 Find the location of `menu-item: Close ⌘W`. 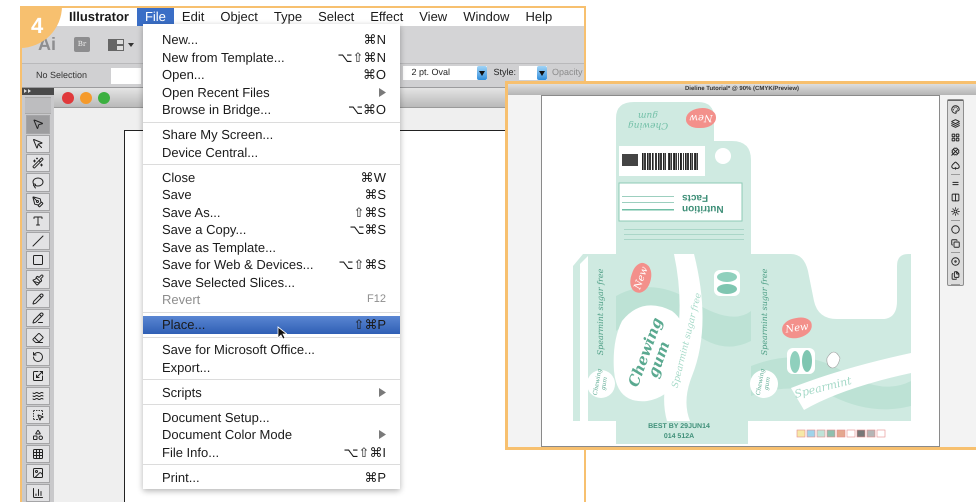

menu-item: Close ⌘W is located at coordinates (271, 177).